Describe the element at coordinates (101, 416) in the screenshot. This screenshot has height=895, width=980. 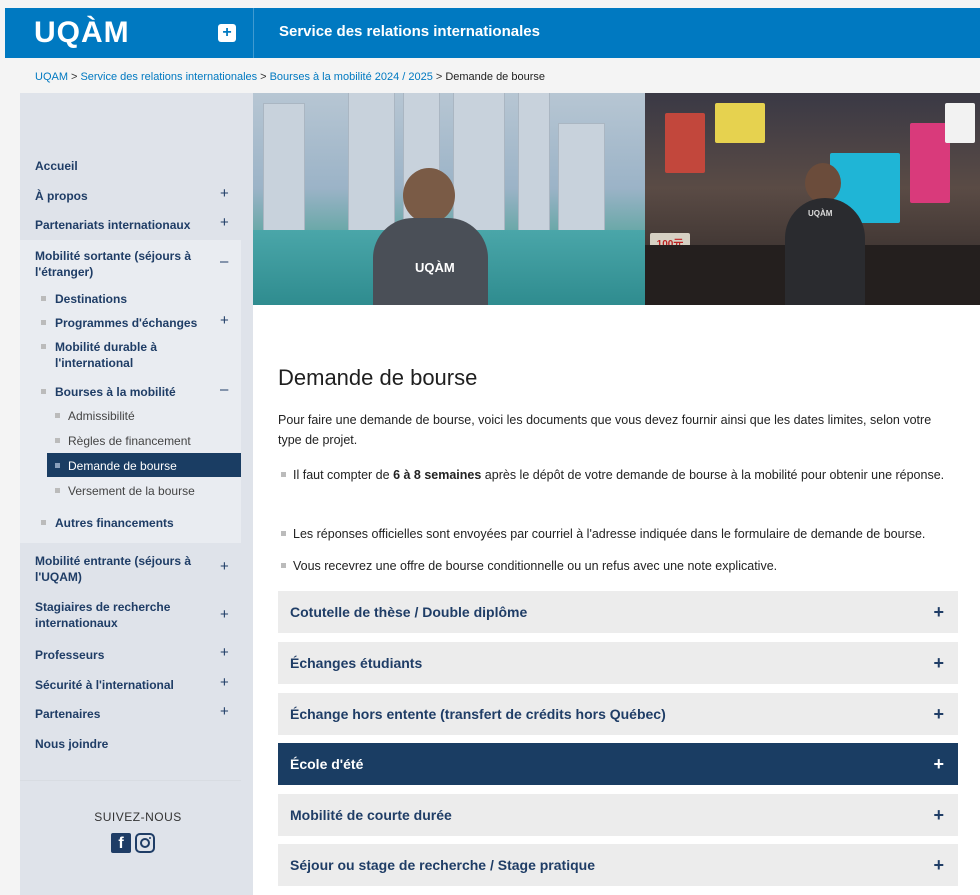
I see `sidebar-item-admissibilite: Admissibilité` at that location.